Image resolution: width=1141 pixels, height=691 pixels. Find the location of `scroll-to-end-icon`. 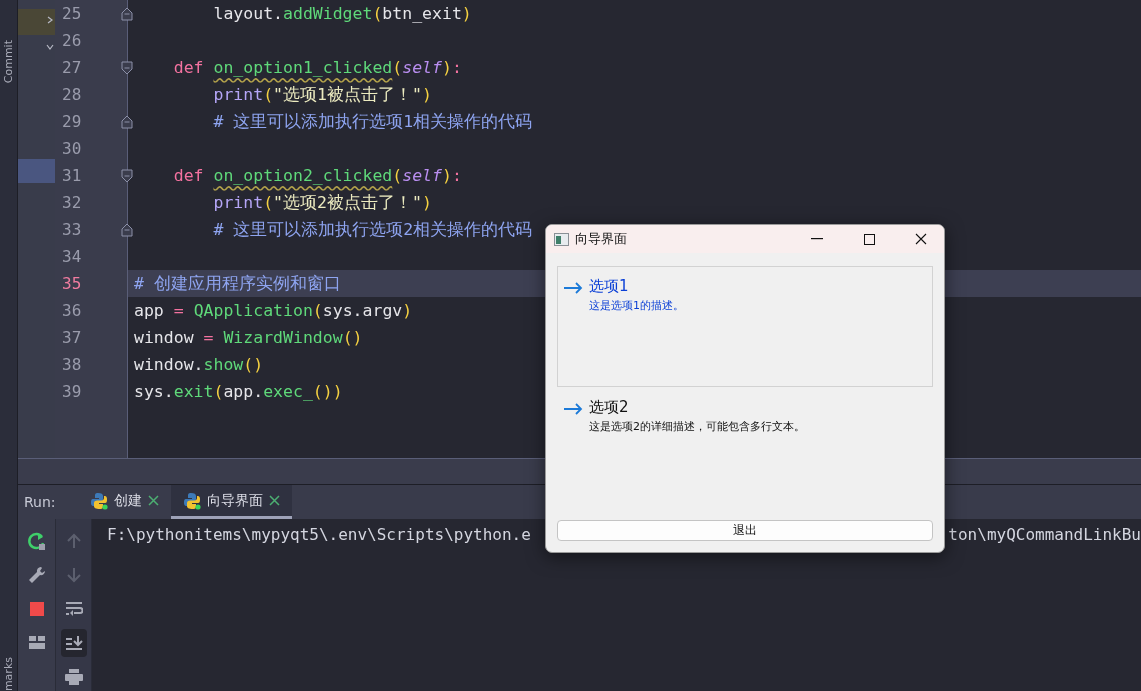

scroll-to-end-icon is located at coordinates (73, 643).